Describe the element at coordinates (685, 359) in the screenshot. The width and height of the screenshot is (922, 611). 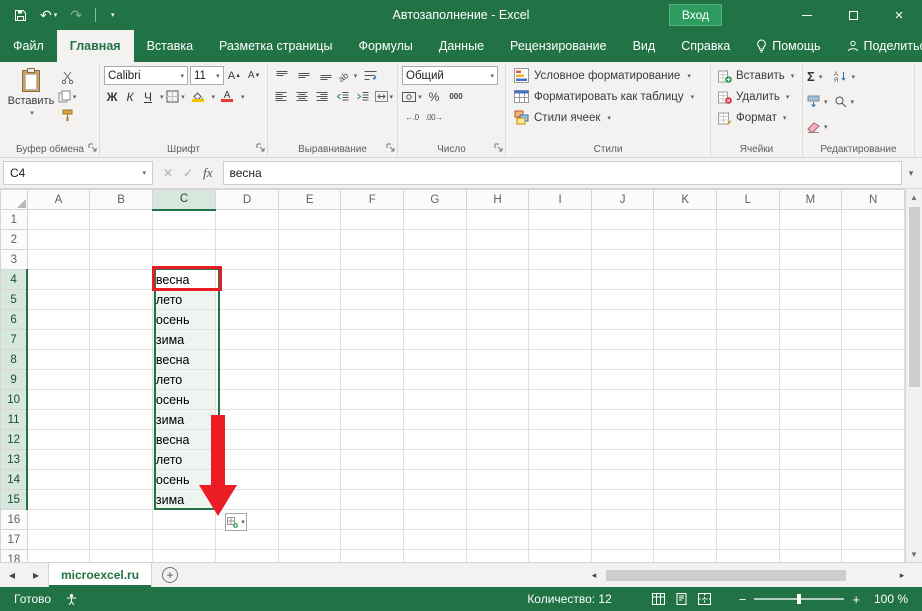
I see `cell-K8` at that location.